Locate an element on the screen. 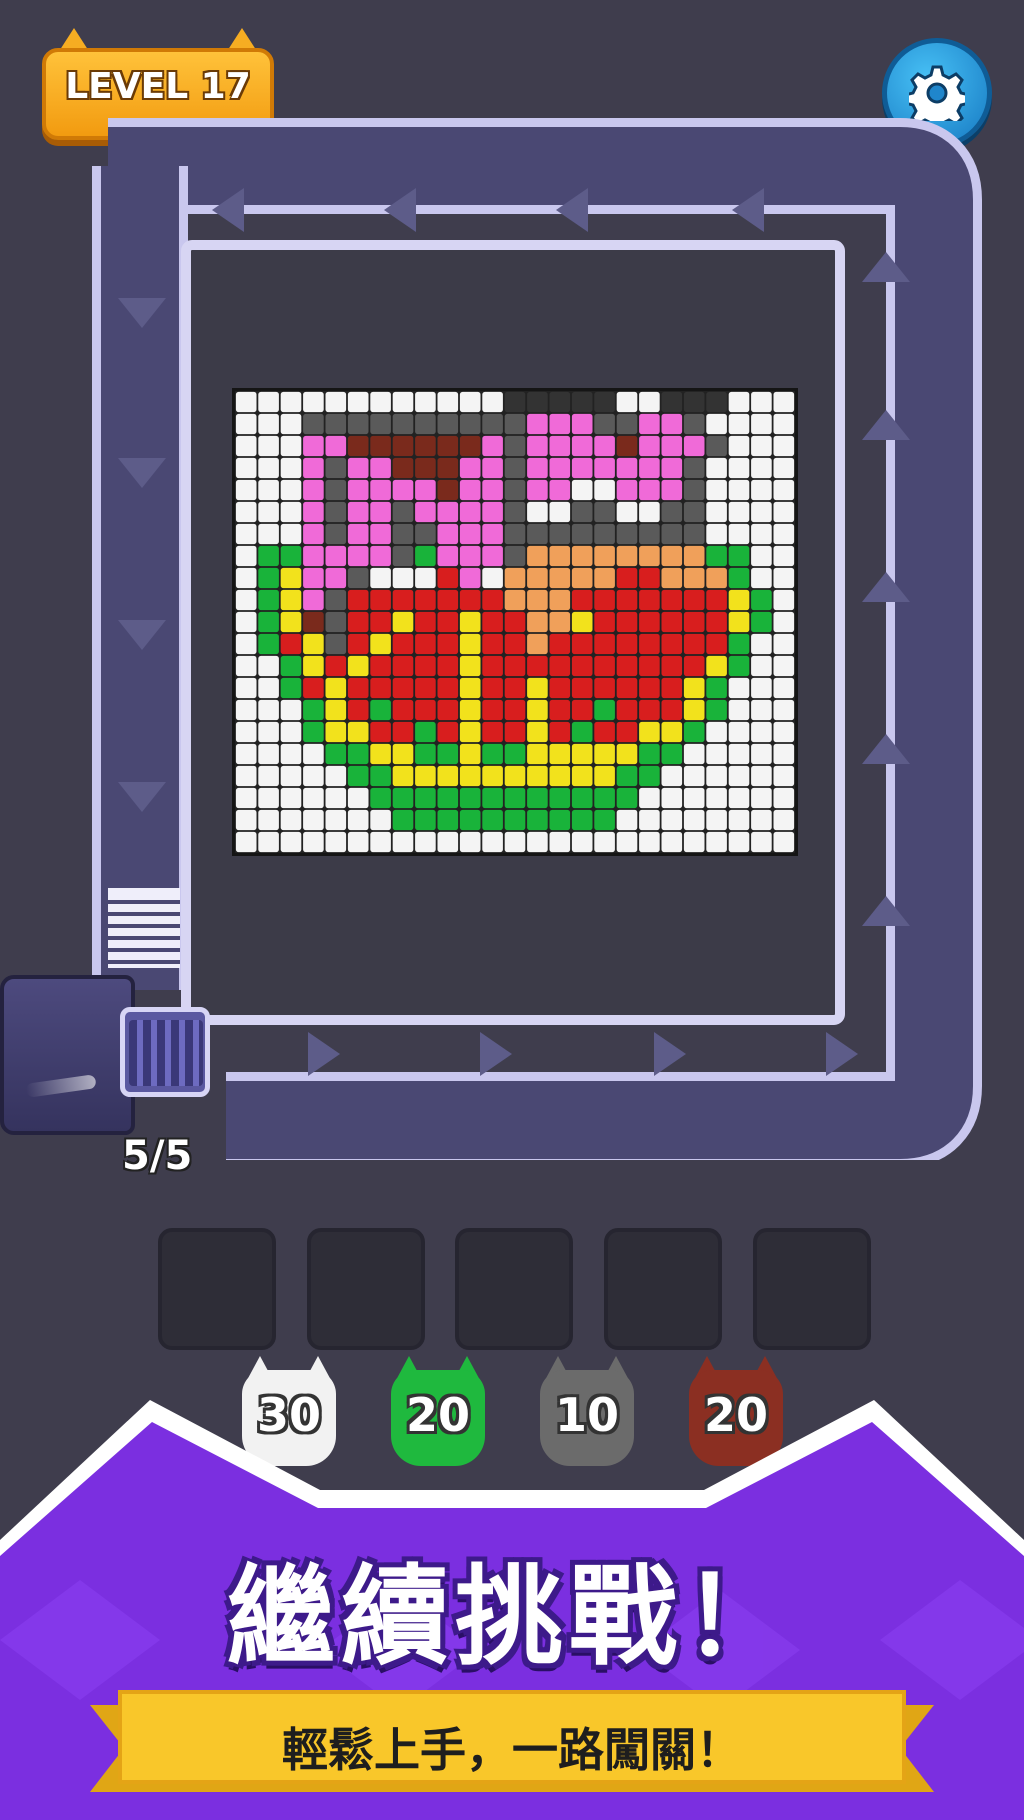  block-shooter is located at coordinates (67, 1055).